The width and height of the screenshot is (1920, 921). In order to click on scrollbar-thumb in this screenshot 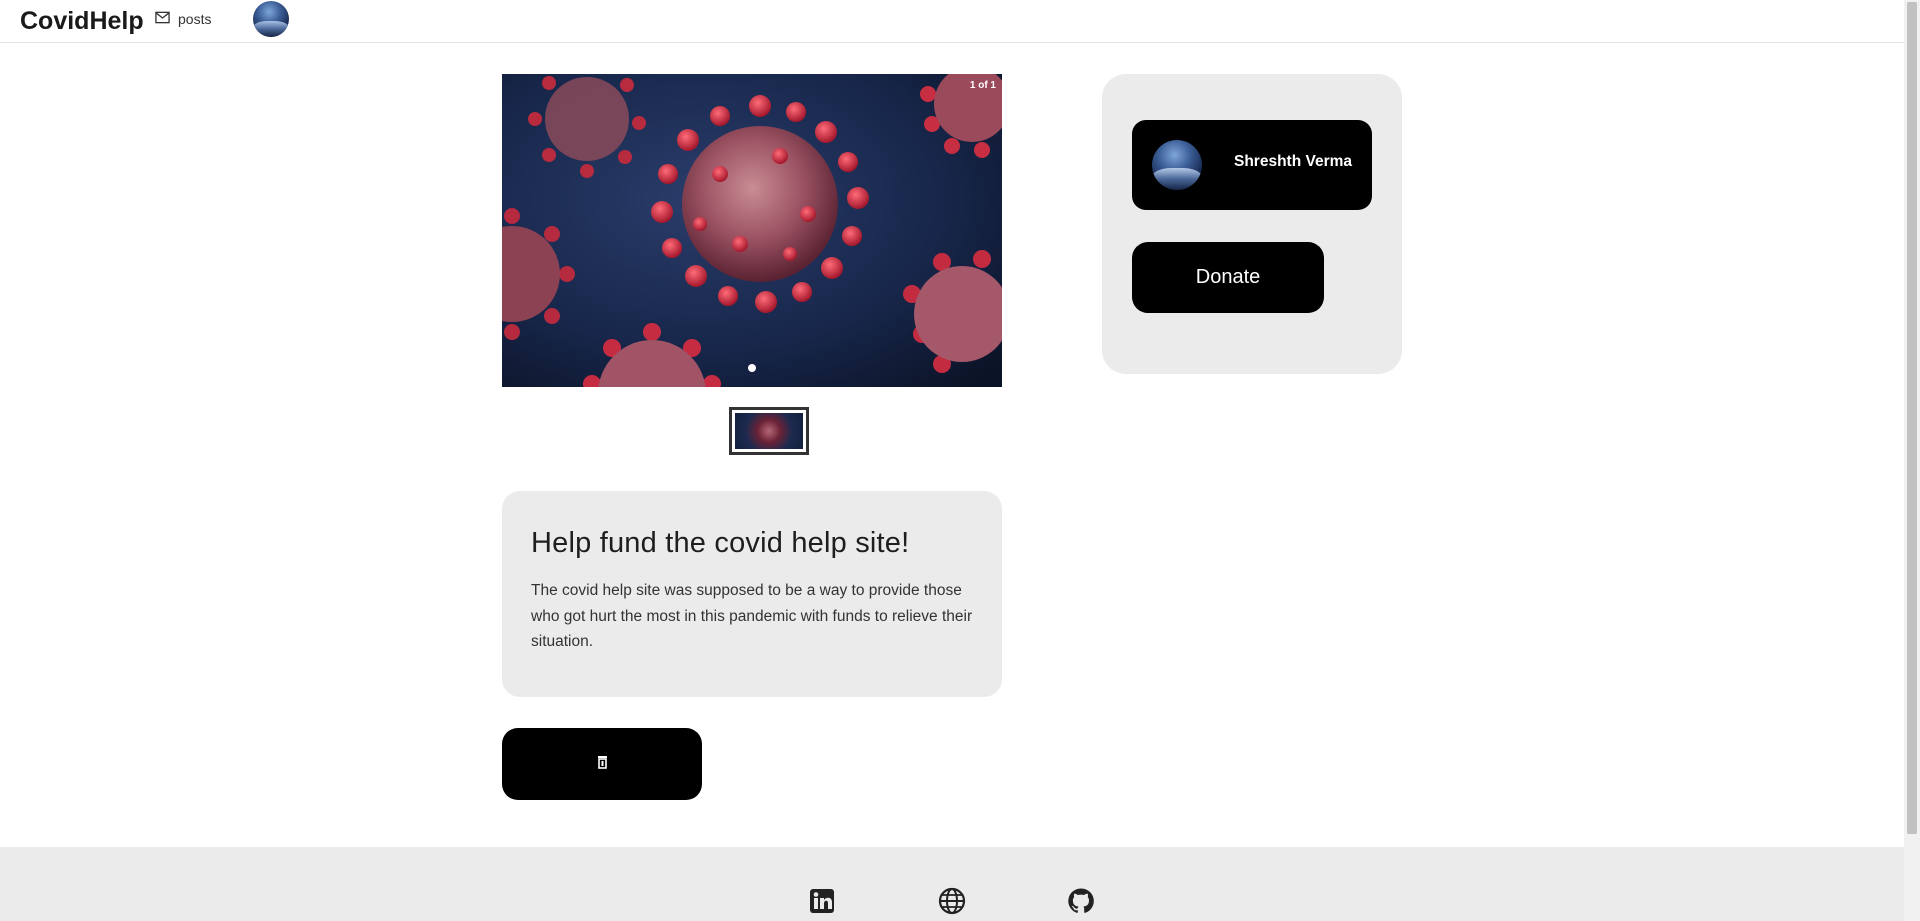, I will do `click(1912, 418)`.